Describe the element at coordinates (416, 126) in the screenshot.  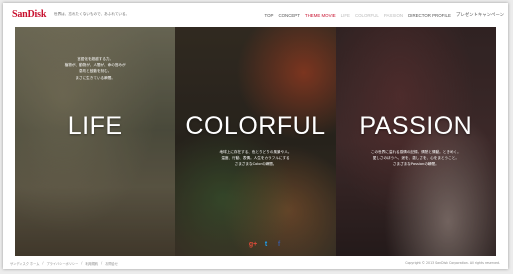
I see `panel-passion-title: PASSION` at that location.